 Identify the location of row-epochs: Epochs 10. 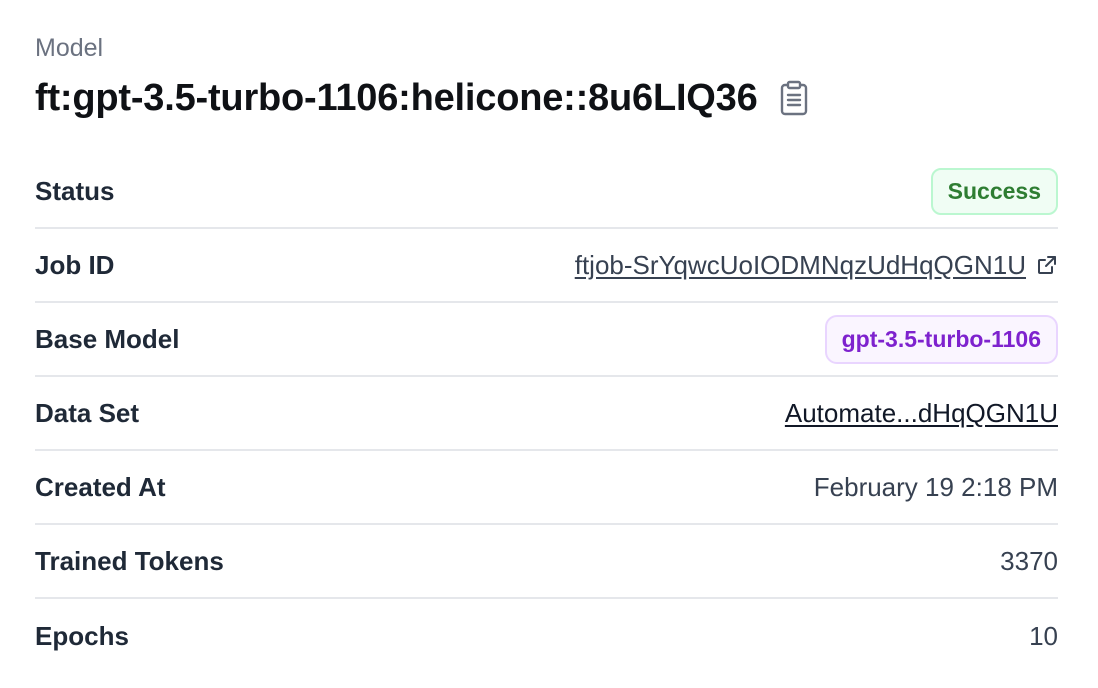
(546, 636).